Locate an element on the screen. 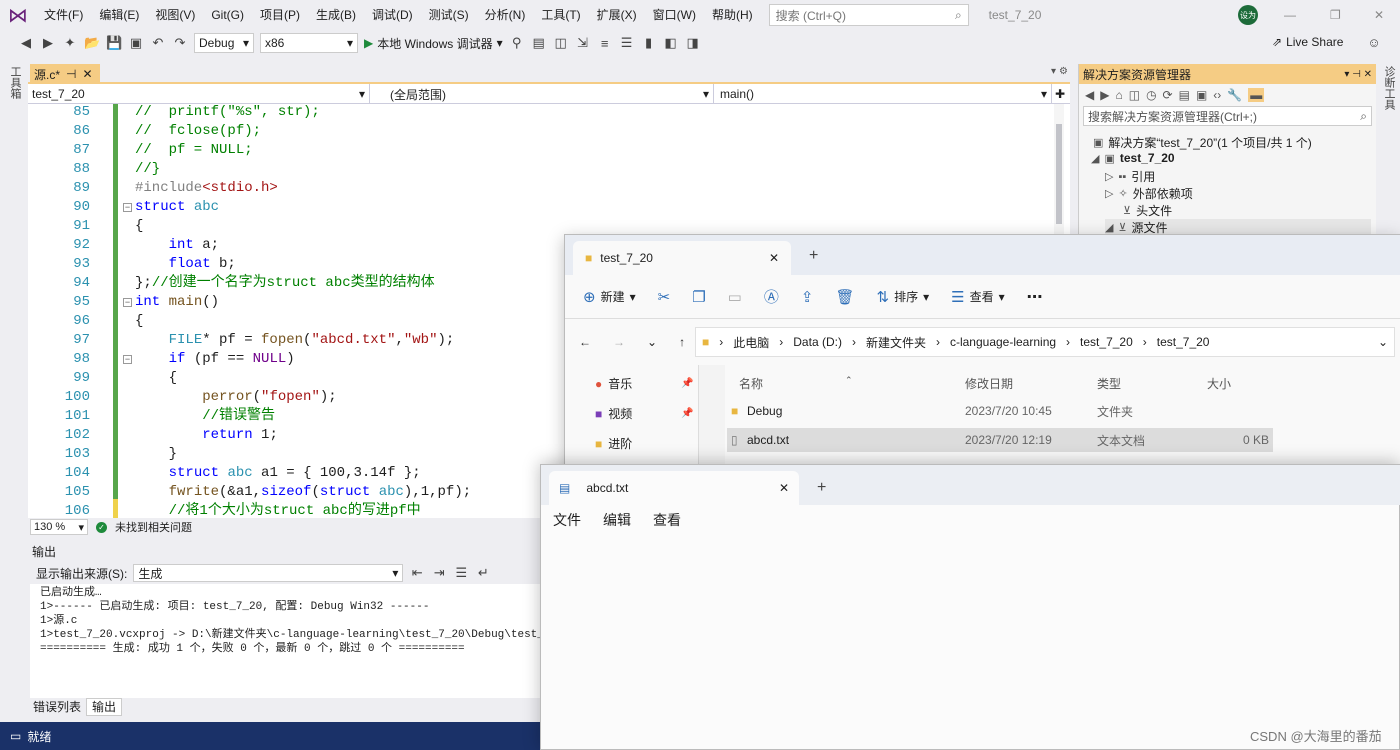 This screenshot has width=1400, height=750. switch-view-icon: ◫ is located at coordinates (1134, 95).